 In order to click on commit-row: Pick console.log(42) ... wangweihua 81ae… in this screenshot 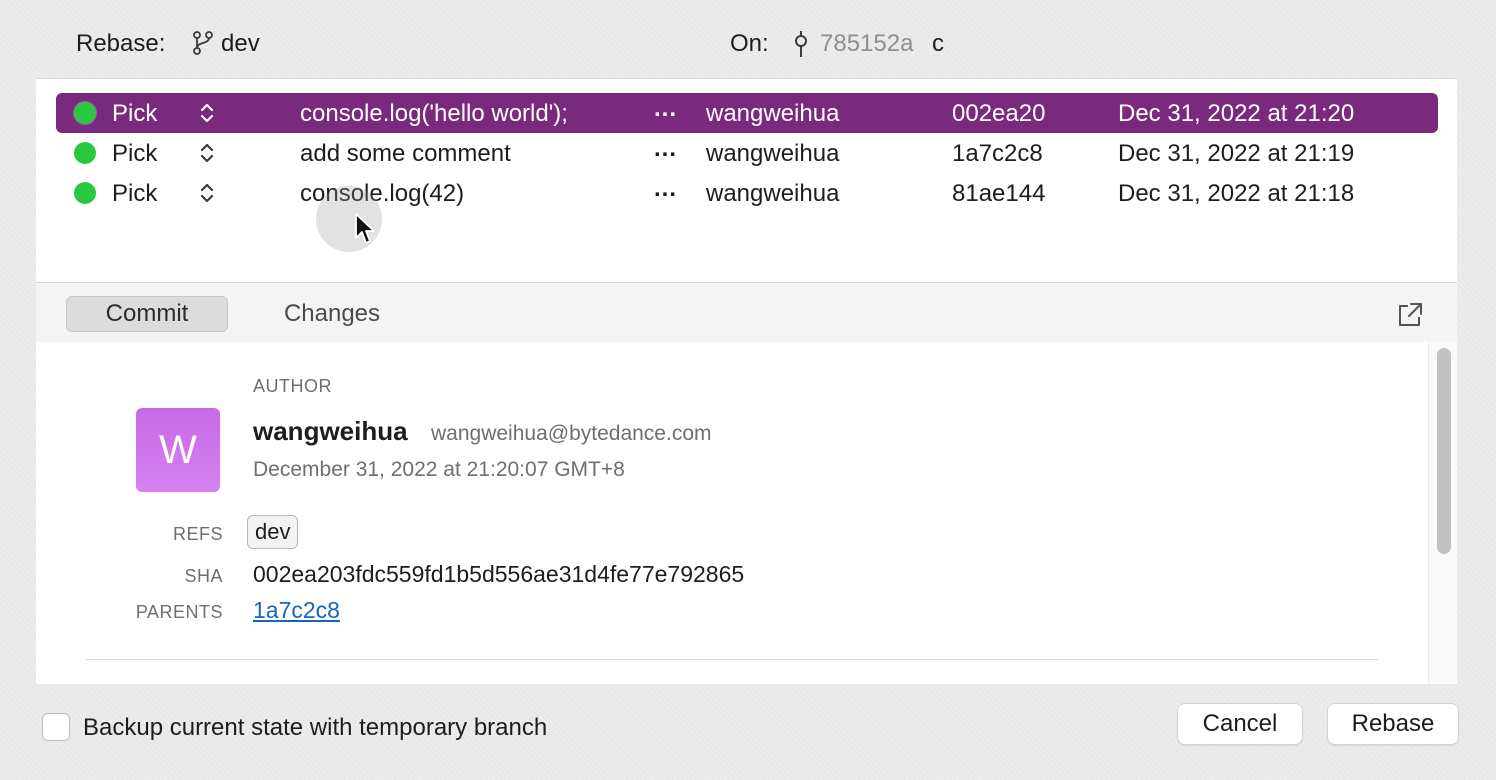, I will do `click(747, 193)`.